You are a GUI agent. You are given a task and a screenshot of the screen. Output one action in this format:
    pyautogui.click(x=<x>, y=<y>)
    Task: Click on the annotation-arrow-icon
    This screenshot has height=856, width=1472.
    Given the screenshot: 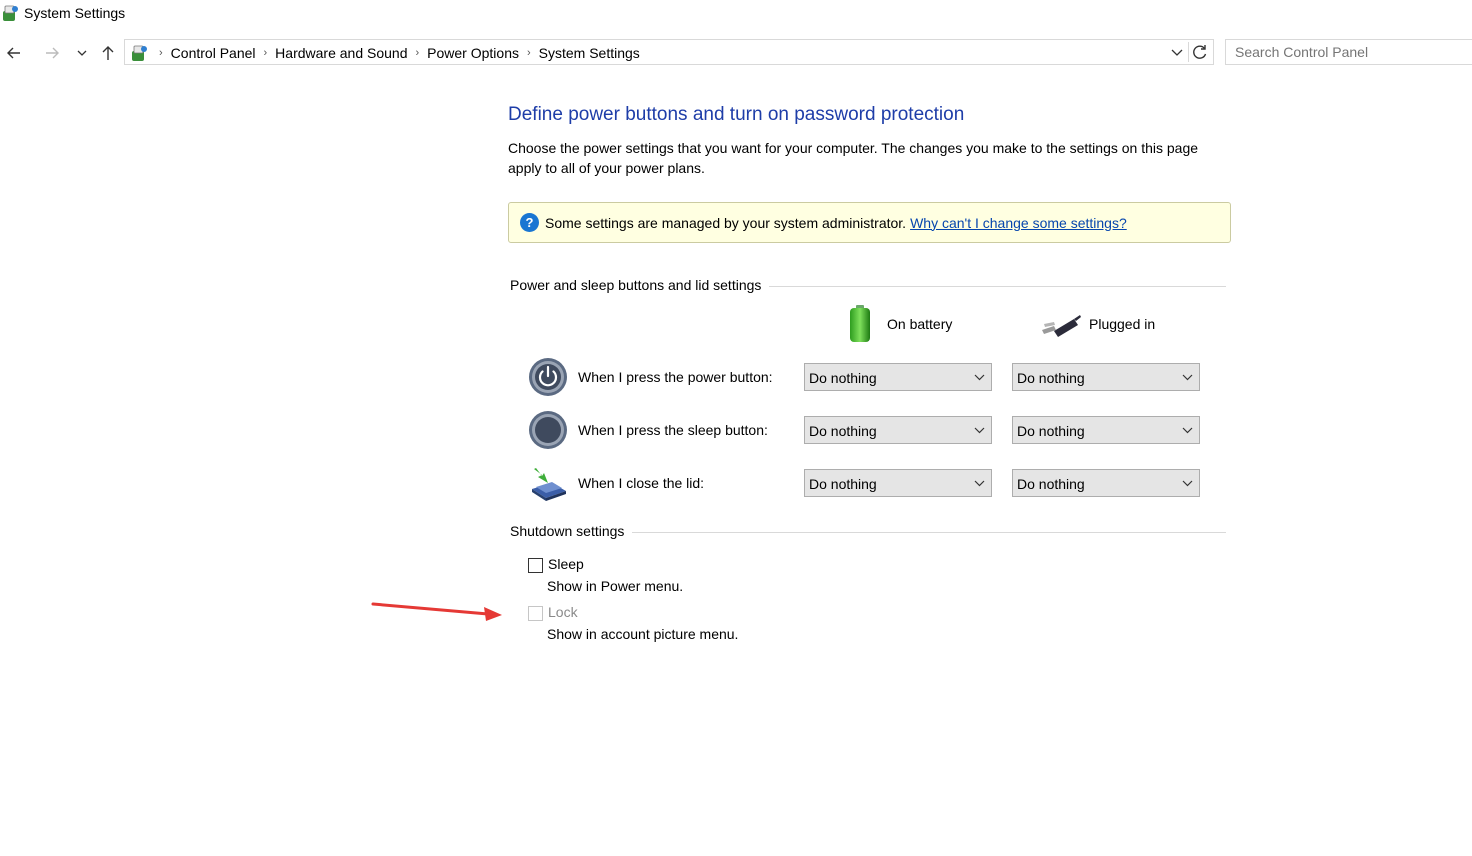 What is the action you would take?
    pyautogui.click(x=436, y=611)
    